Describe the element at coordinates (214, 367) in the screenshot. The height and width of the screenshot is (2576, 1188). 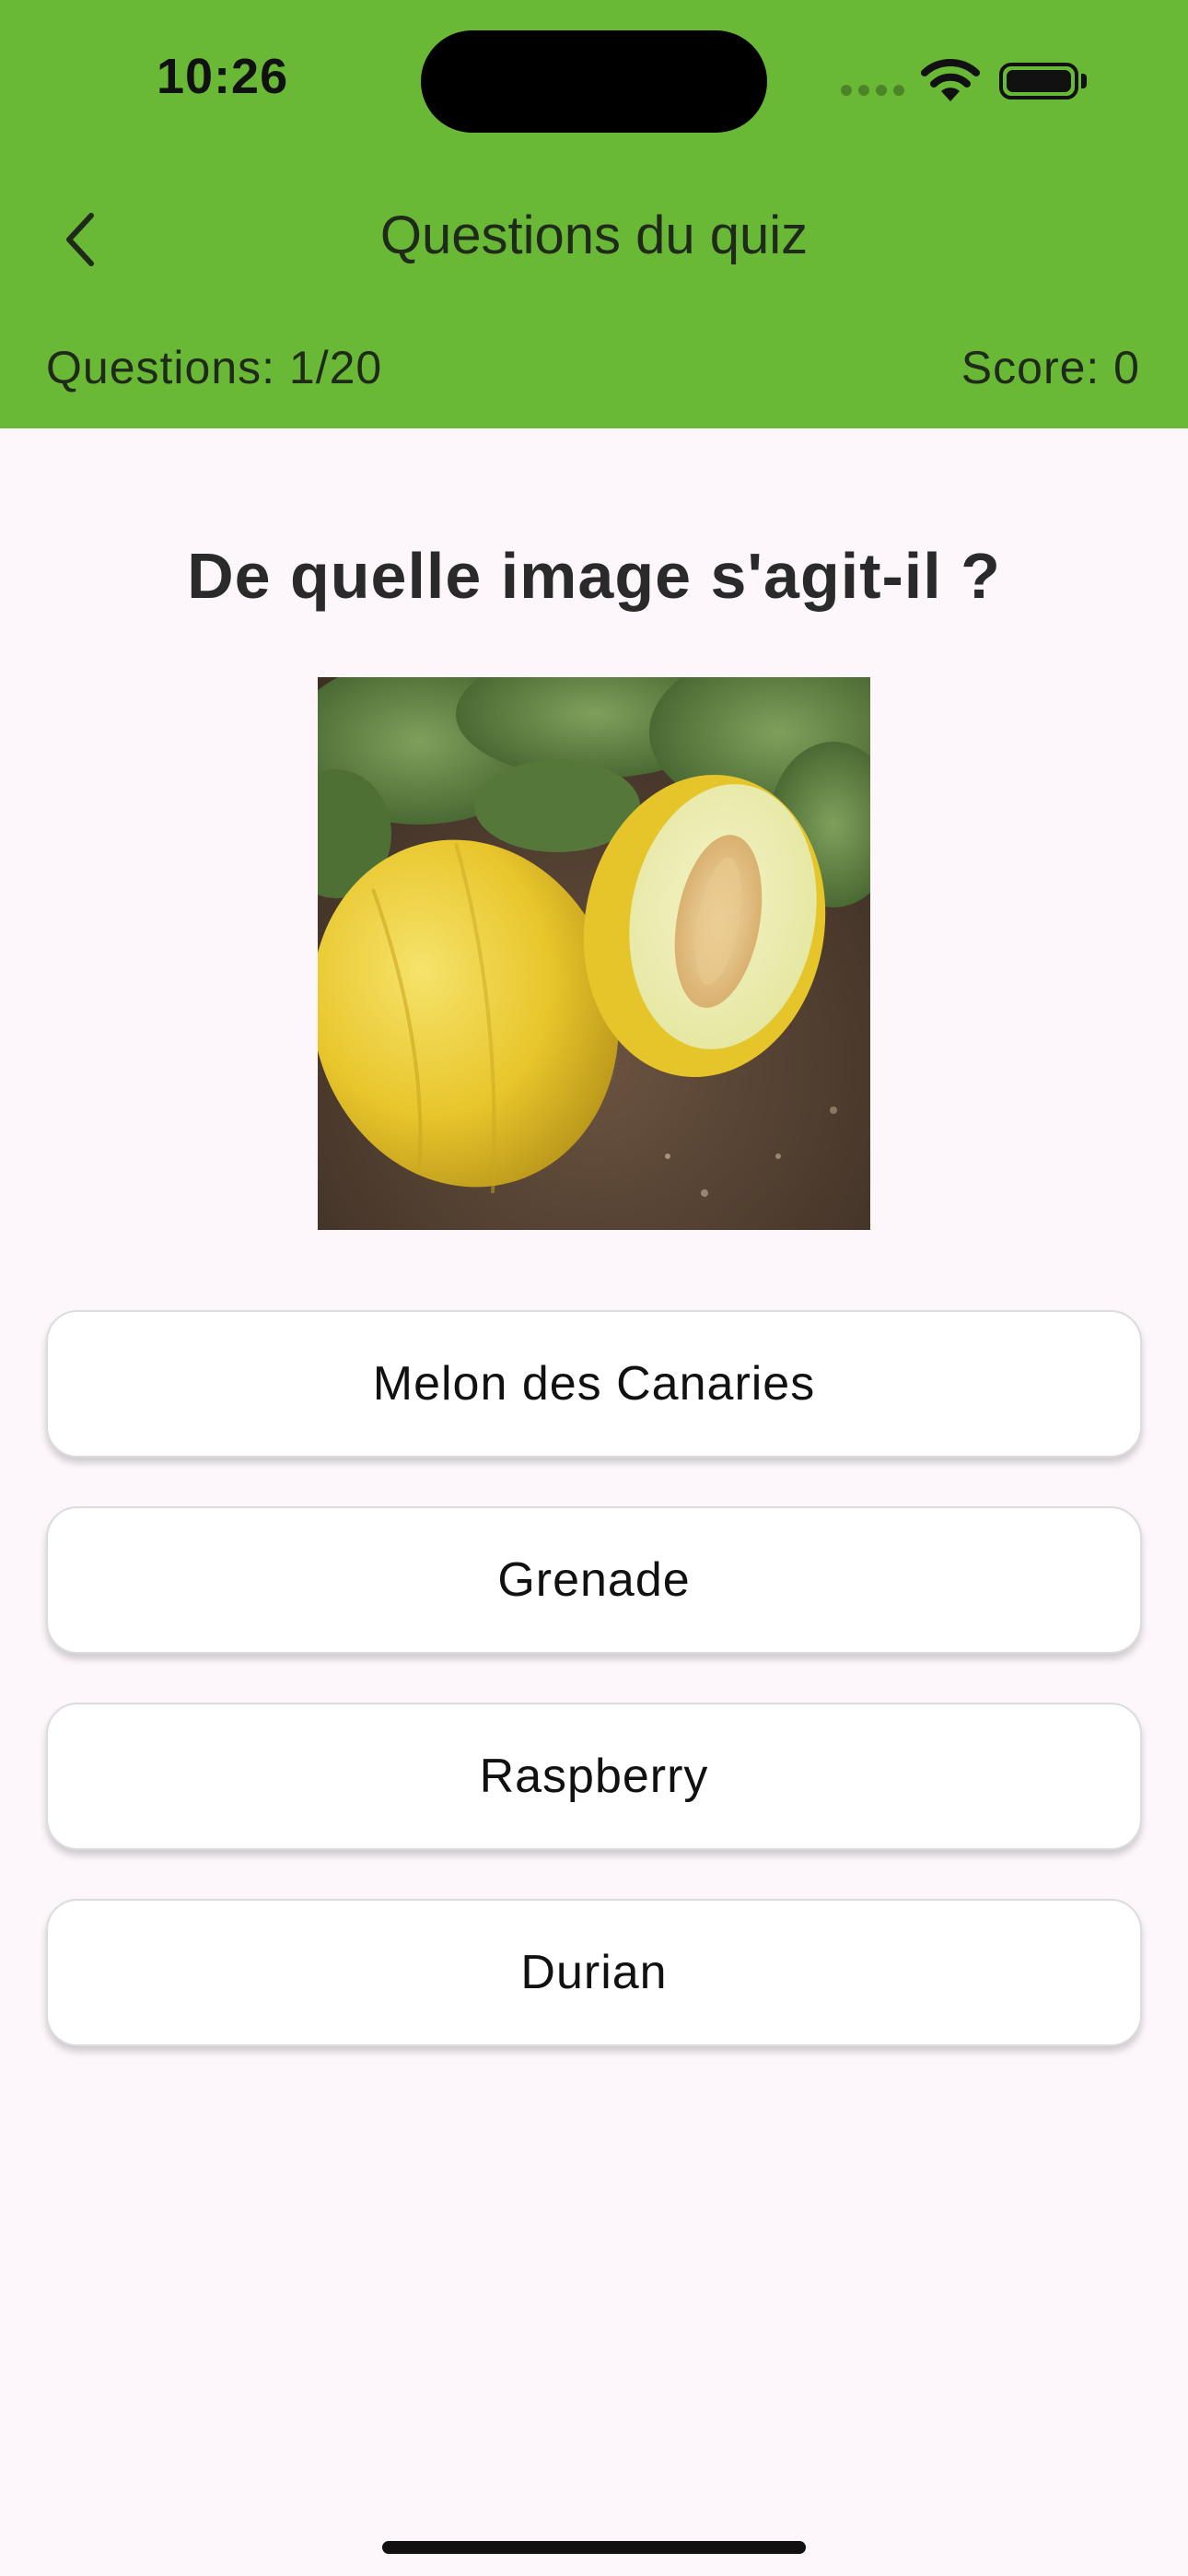
I see `questions-counter: Questions: 1/20` at that location.